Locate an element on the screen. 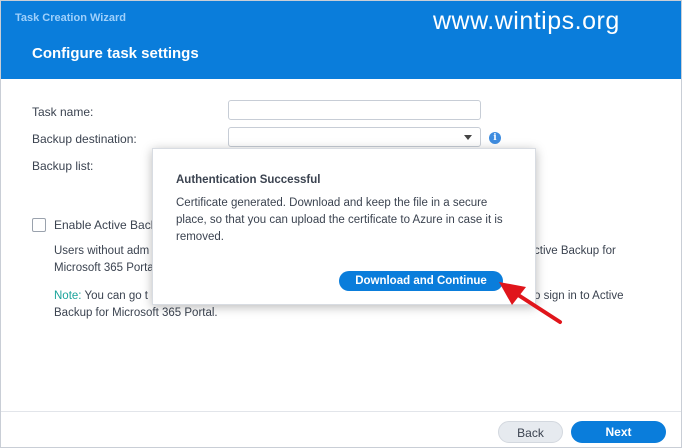 This screenshot has width=682, height=448. note-line2-left: Backup for Microsoft 365 Portal. is located at coordinates (136, 313).